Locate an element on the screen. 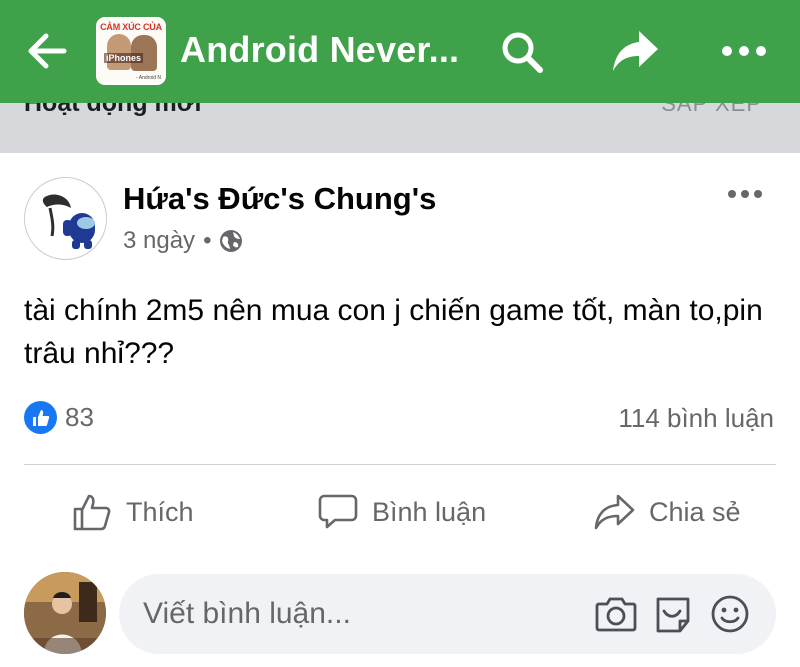  emoji-button is located at coordinates (730, 614).